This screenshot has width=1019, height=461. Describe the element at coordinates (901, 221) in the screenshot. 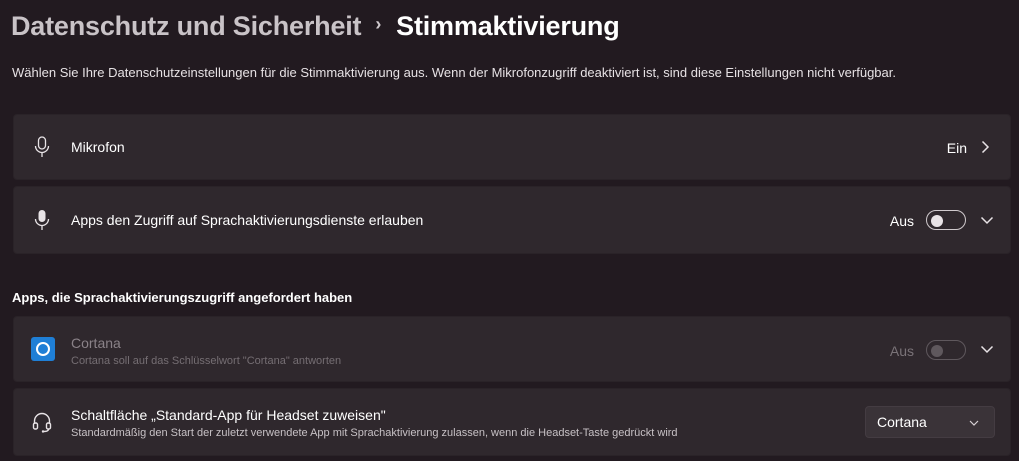

I see `apps-voice-access-state: Aus` at that location.